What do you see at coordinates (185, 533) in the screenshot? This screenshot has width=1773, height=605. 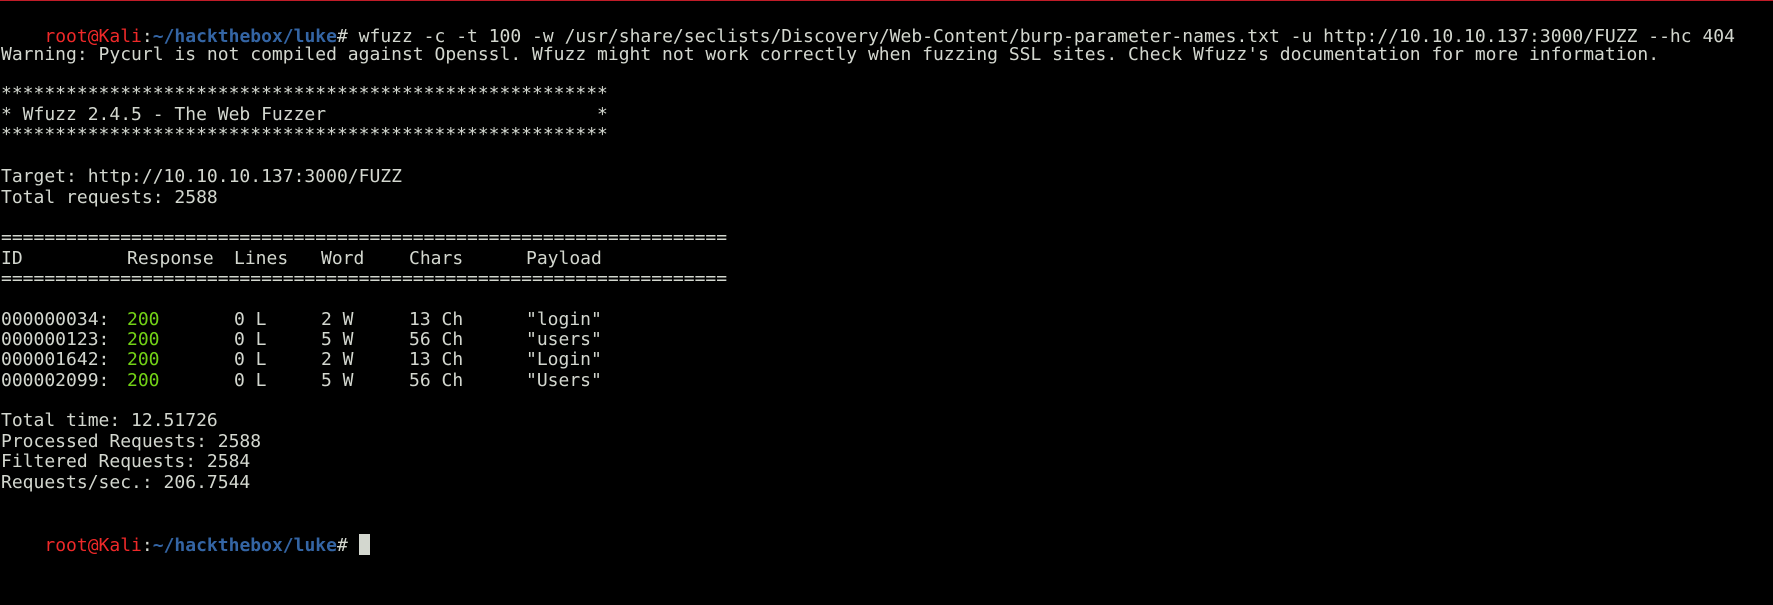 I see `active-prompt-line: root@Kali:~/hackthebox/luke#` at bounding box center [185, 533].